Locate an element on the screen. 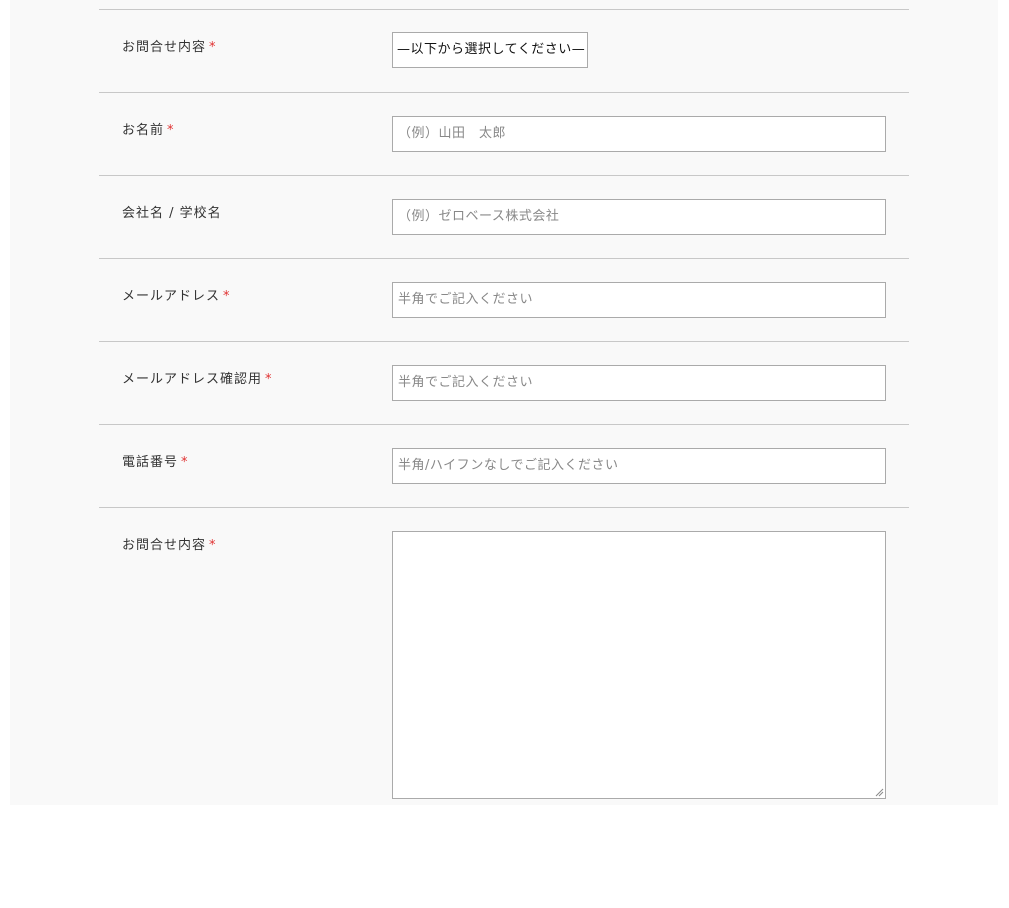 This screenshot has height=908, width=1009. email-confirm-label: メールアドレス確認用 * is located at coordinates (197, 379).